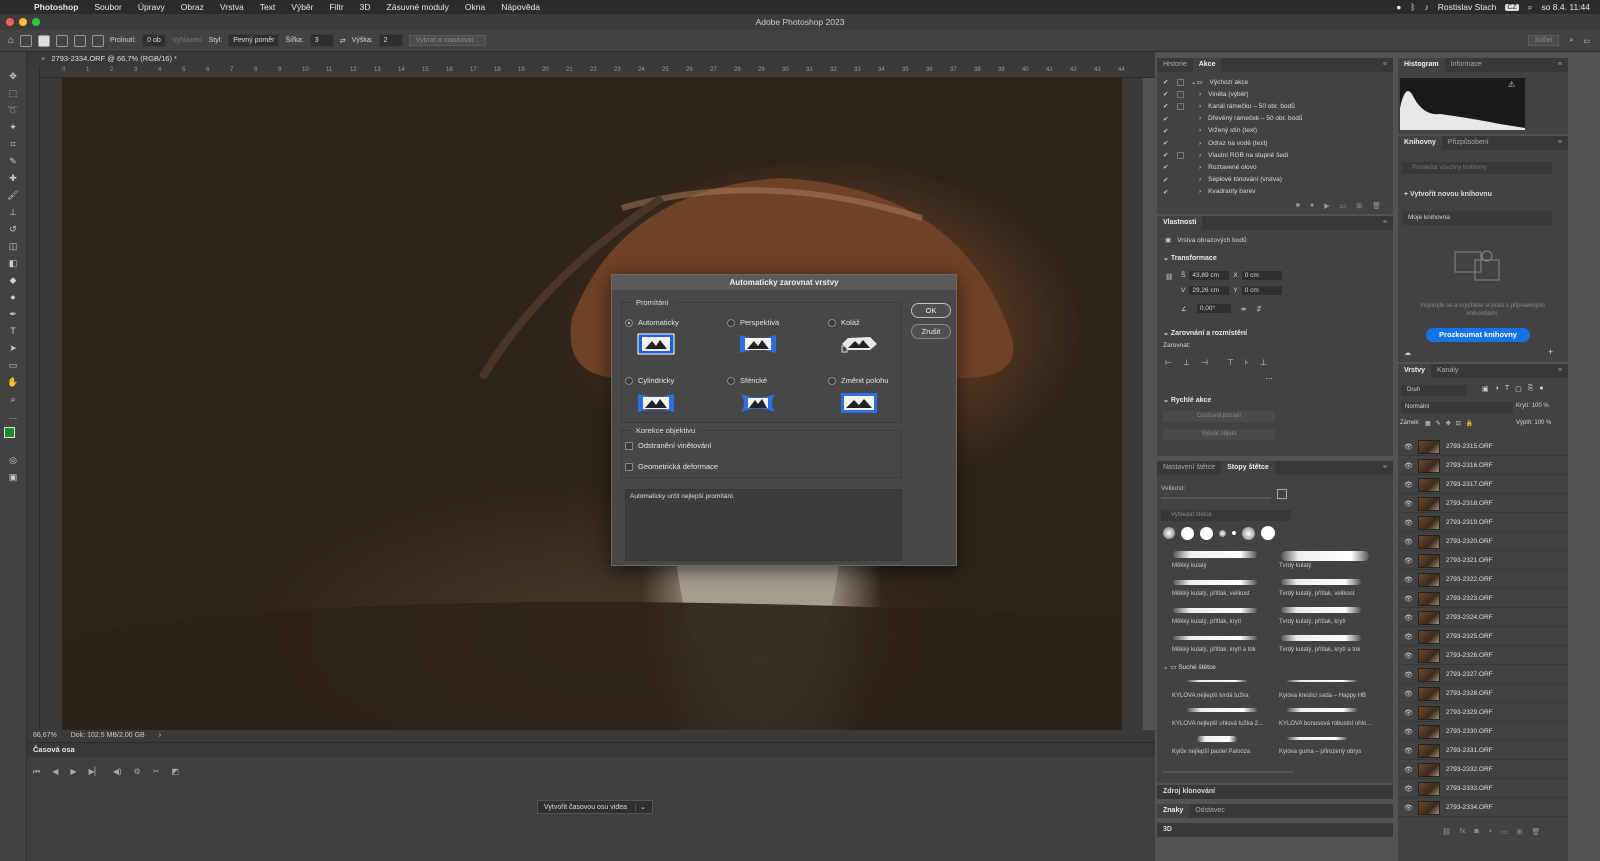 The height and width of the screenshot is (861, 1600). What do you see at coordinates (1478, 335) in the screenshot?
I see `explore-libraries-button: Prozkoumat knihovny` at bounding box center [1478, 335].